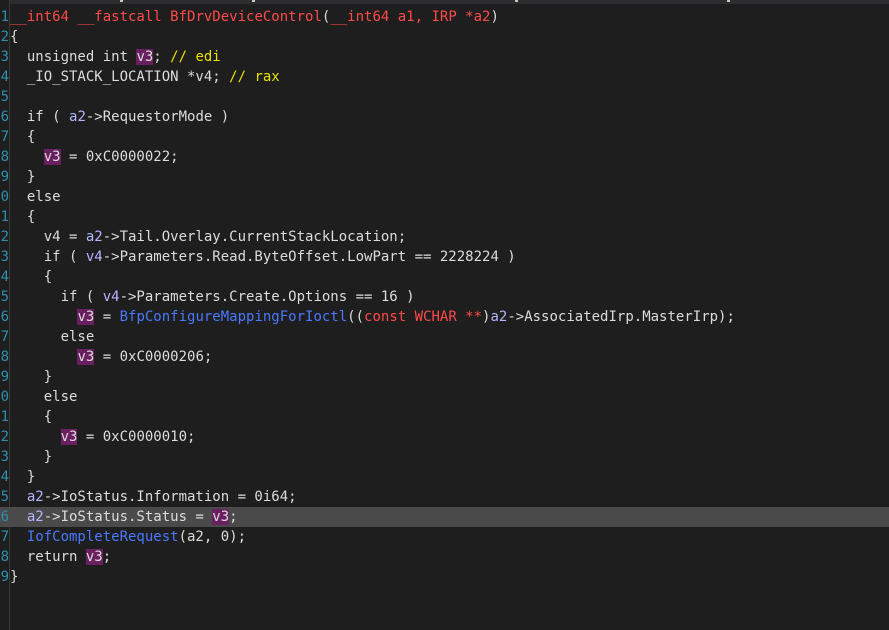  Describe the element at coordinates (444, 457) in the screenshot. I see `code-line: 23 }` at that location.